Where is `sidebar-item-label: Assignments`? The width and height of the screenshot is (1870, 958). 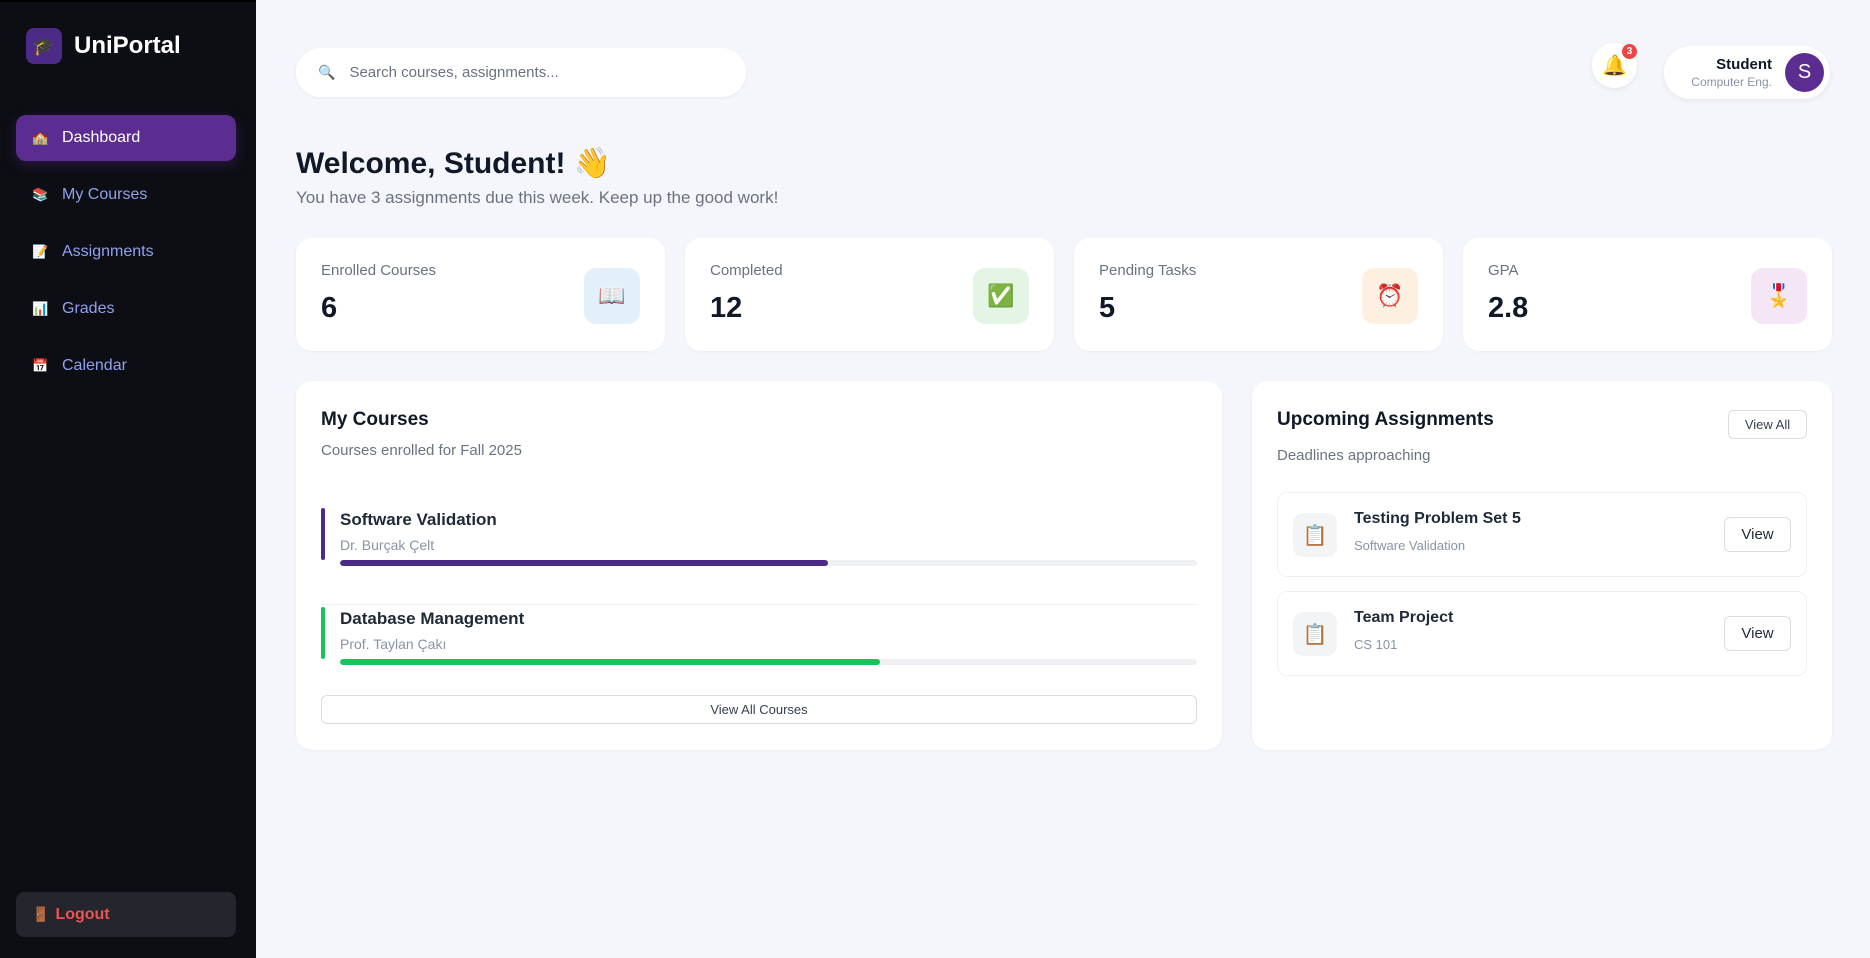
sidebar-item-label: Assignments is located at coordinates (108, 251).